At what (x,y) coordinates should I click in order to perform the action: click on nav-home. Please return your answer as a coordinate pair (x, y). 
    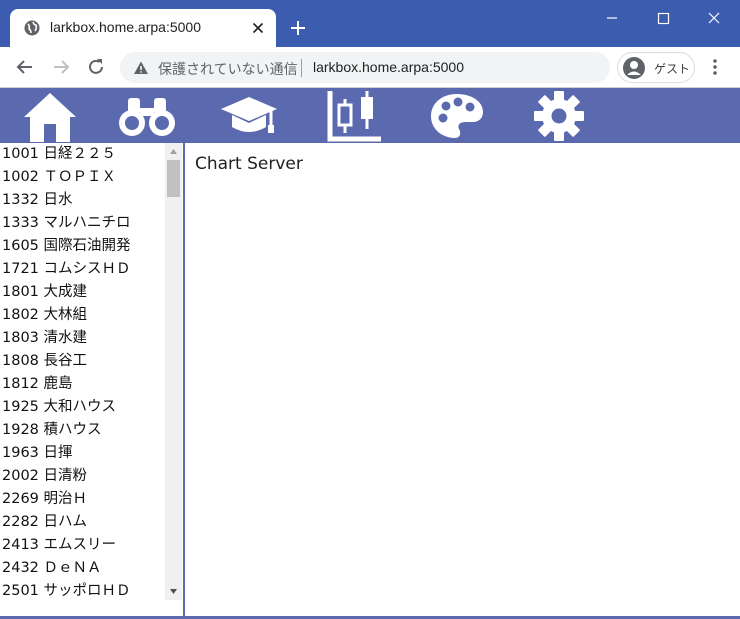
    Looking at the image, I should click on (50, 115).